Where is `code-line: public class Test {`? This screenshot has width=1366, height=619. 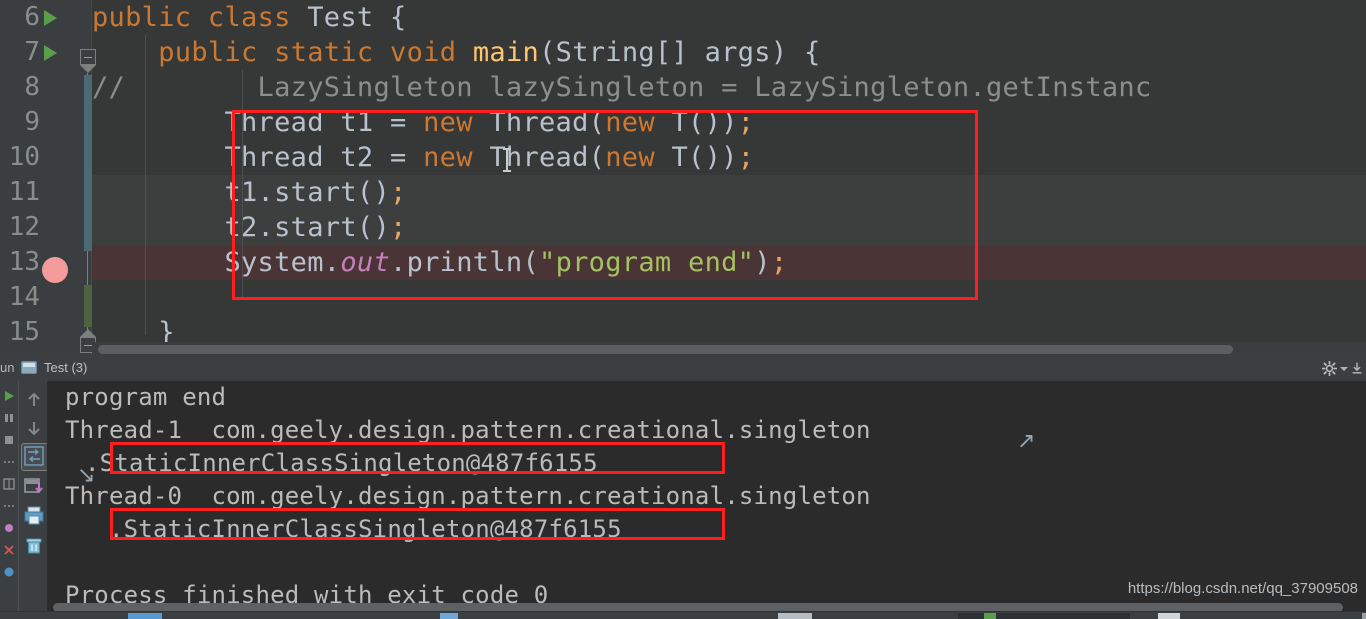 code-line: public class Test { is located at coordinates (249, 17).